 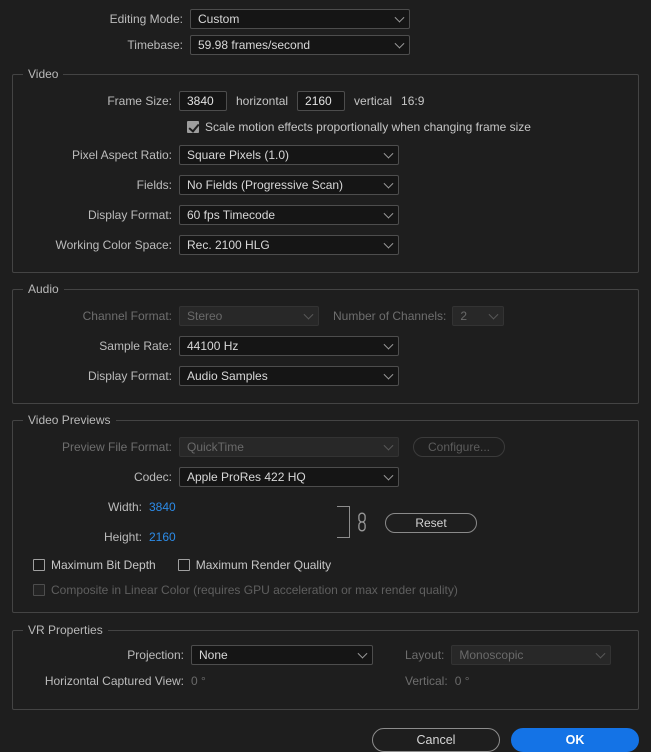 I want to click on cancel-button: Cancel, so click(x=436, y=740).